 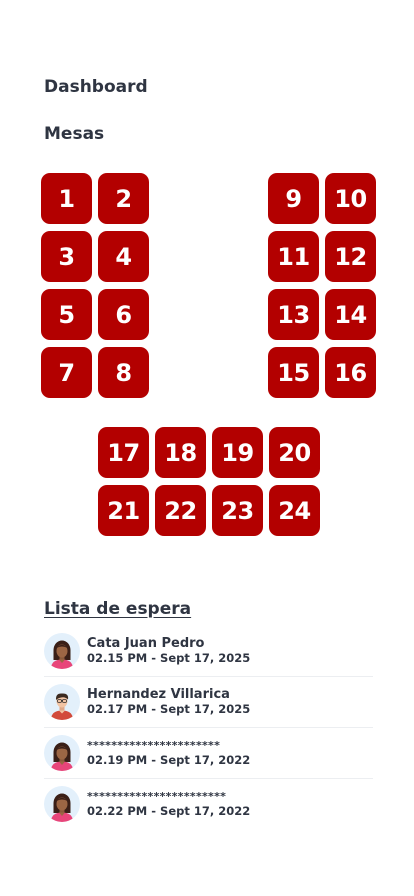 What do you see at coordinates (123, 314) in the screenshot?
I see `table-button-6: 6` at bounding box center [123, 314].